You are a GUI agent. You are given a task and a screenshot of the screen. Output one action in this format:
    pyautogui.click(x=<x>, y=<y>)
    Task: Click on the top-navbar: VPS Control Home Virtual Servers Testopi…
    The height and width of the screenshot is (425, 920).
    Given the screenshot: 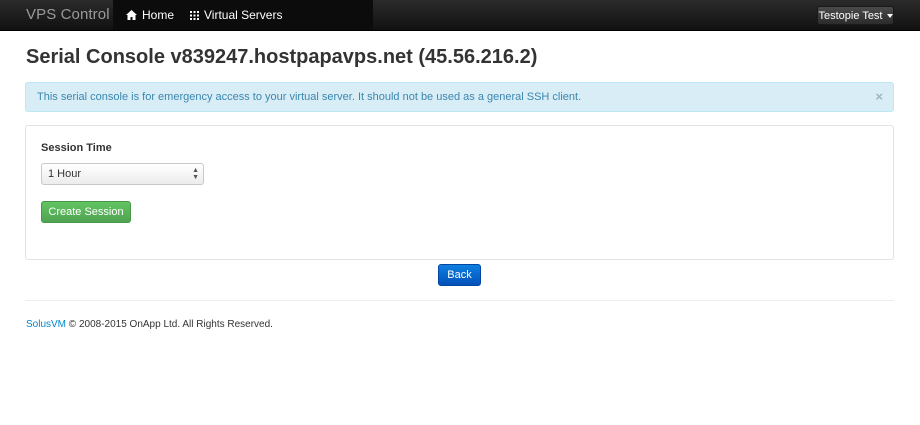 What is the action you would take?
    pyautogui.click(x=460, y=15)
    